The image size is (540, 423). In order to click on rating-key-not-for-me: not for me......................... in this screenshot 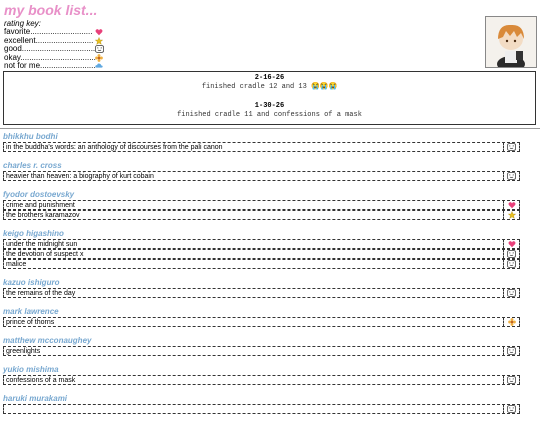, I will do `click(54, 66)`.